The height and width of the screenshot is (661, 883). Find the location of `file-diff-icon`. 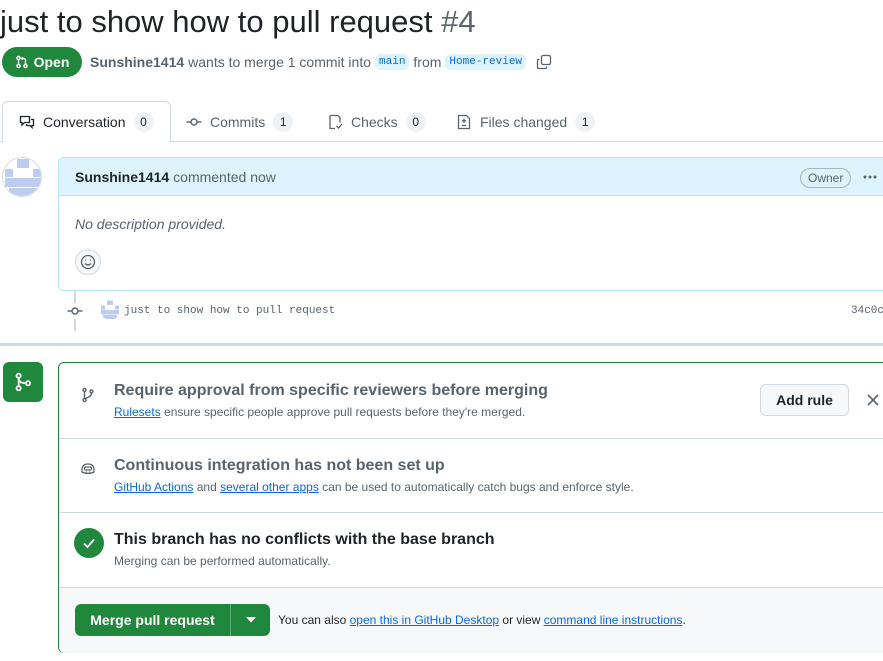

file-diff-icon is located at coordinates (464, 122).